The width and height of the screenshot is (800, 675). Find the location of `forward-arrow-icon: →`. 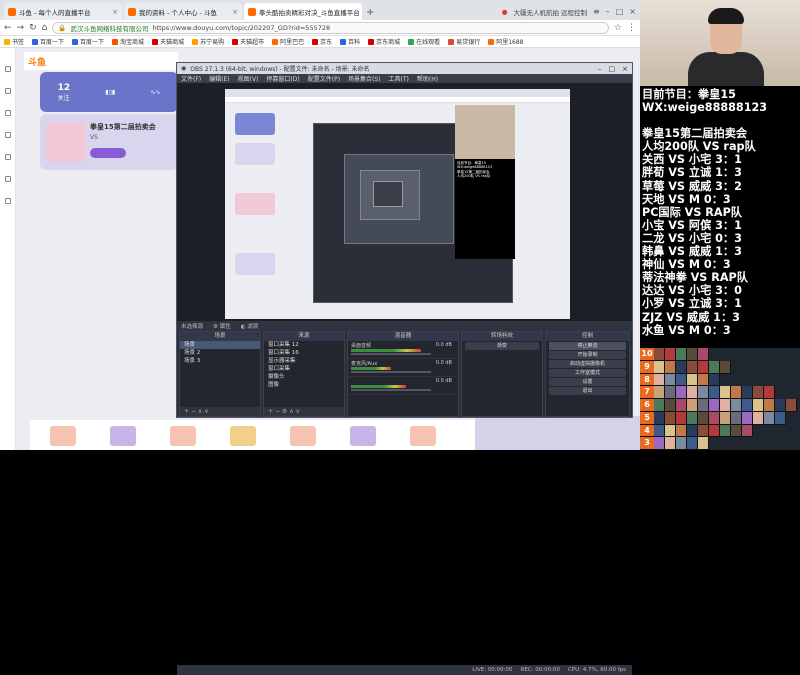

forward-arrow-icon: → is located at coordinates (21, 28).